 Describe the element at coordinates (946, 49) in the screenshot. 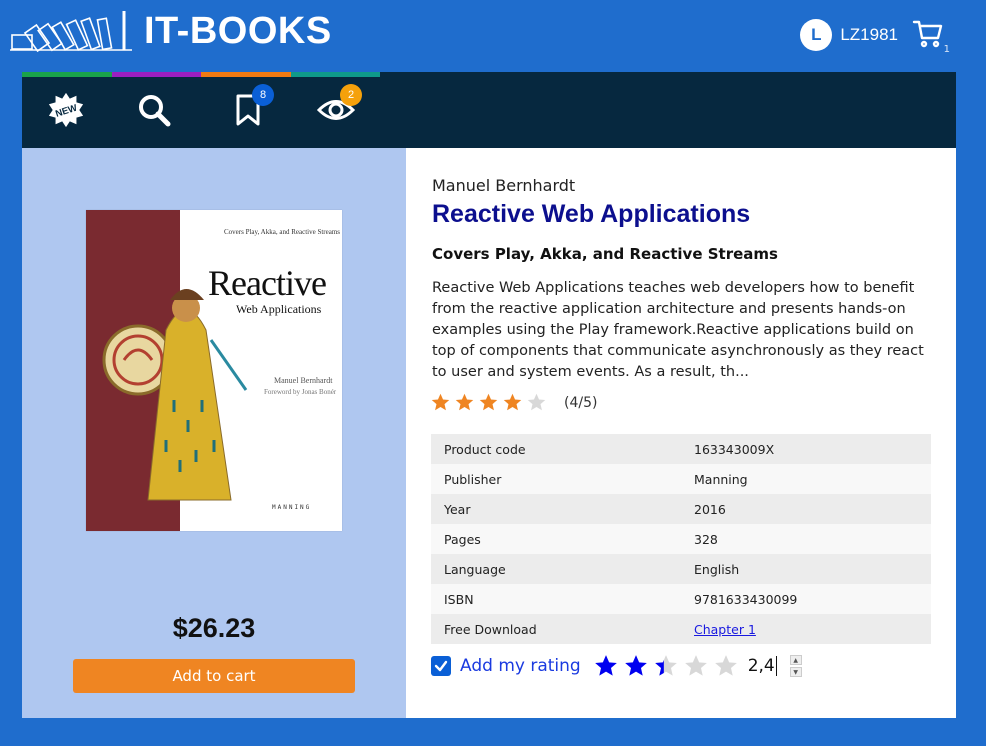

I see `cart-count: 1` at that location.